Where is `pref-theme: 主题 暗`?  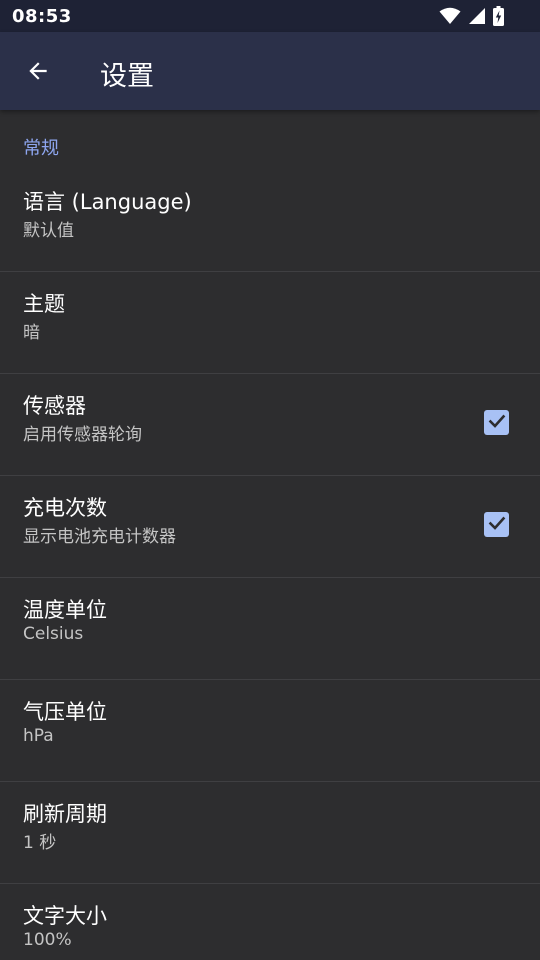
pref-theme: 主题 暗 is located at coordinates (270, 323).